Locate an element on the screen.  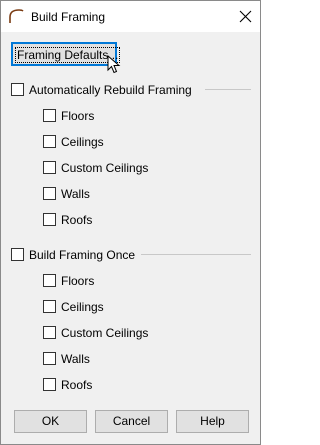
pointer-cursor-icon is located at coordinates (114, 64).